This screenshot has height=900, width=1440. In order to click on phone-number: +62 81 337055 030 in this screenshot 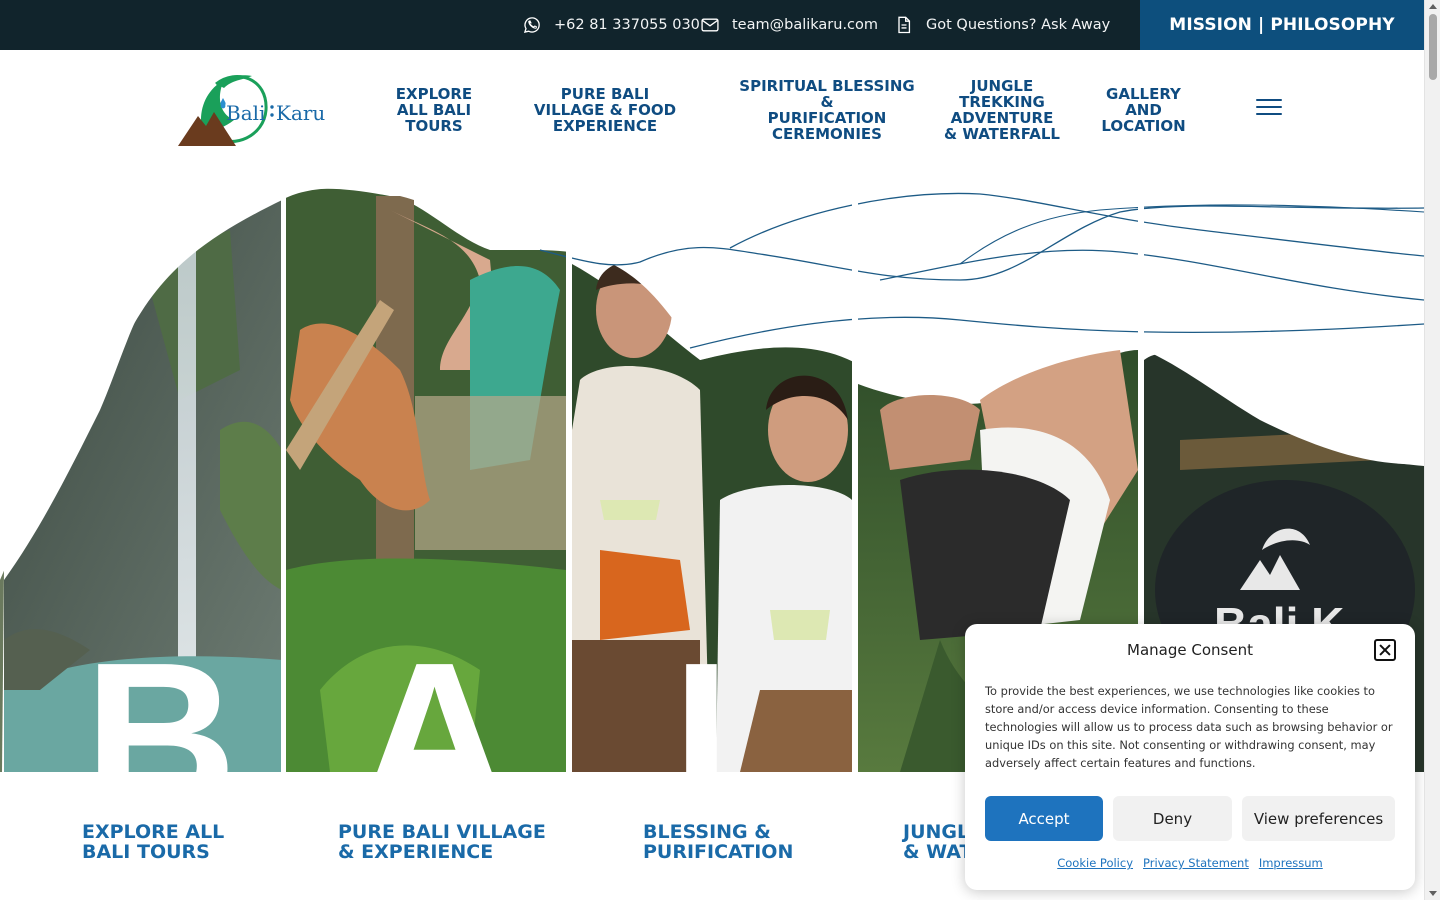, I will do `click(627, 25)`.